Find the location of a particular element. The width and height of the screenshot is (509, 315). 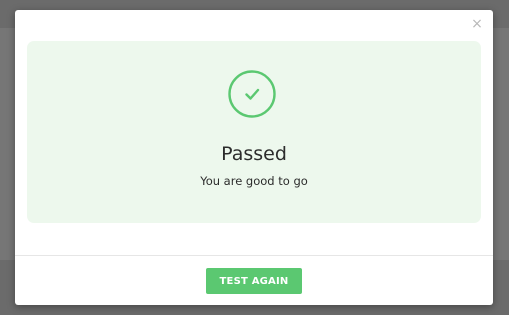

result-title: Passed is located at coordinates (254, 154).